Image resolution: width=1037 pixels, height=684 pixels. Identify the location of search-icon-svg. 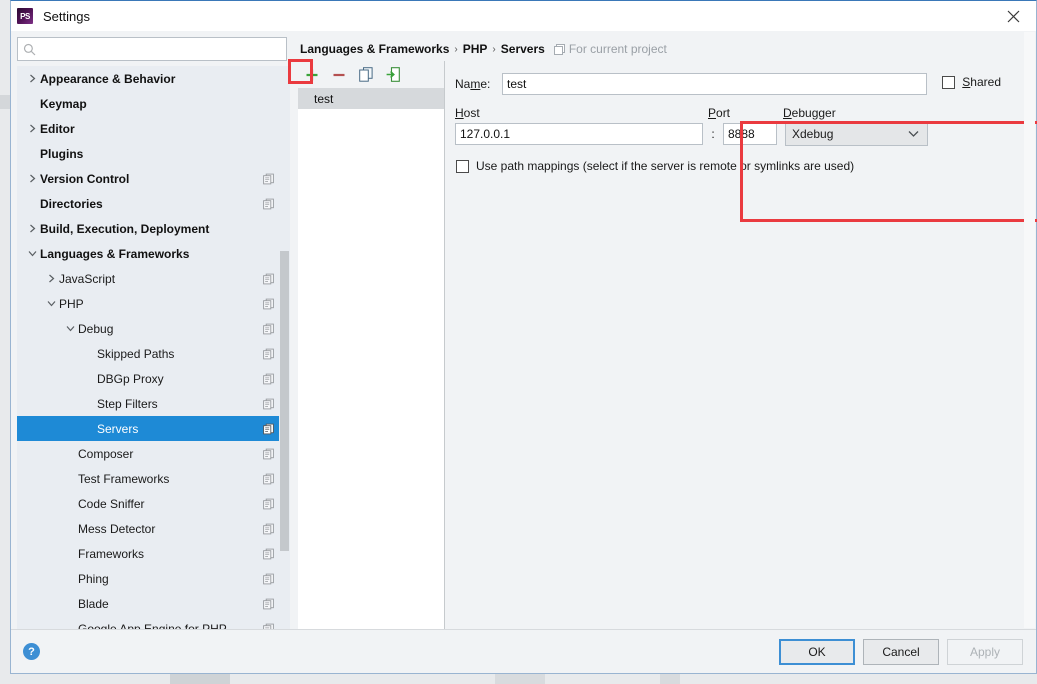
(29, 49).